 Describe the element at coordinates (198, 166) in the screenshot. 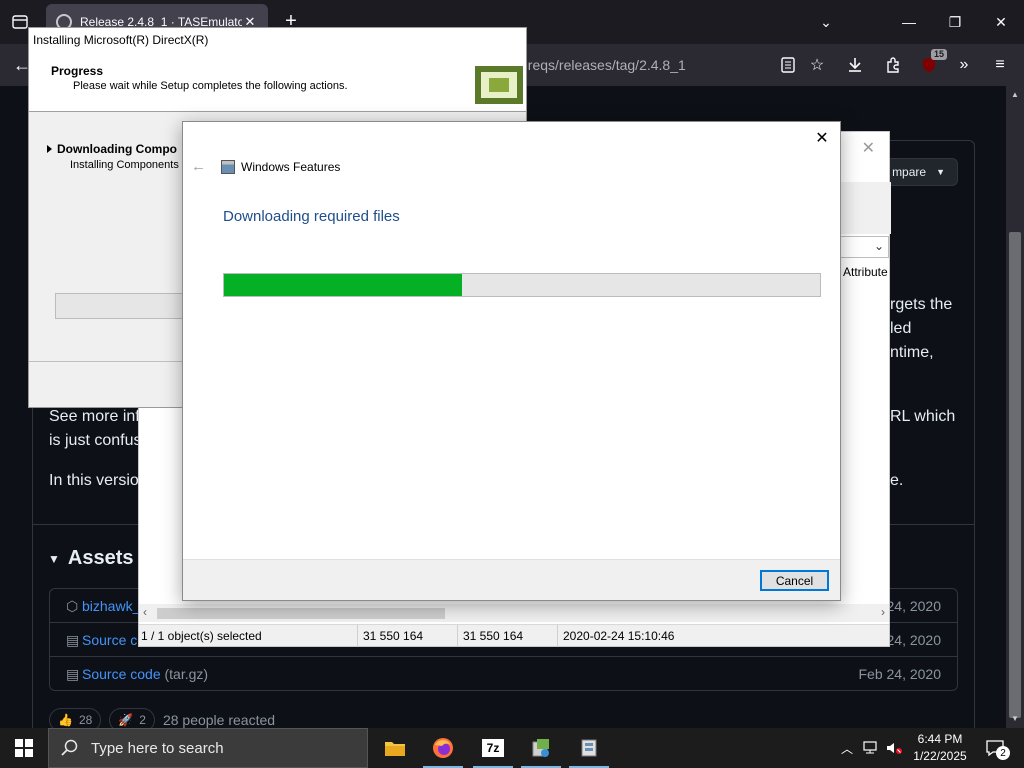

I see `back-arrow-icon: ←` at that location.